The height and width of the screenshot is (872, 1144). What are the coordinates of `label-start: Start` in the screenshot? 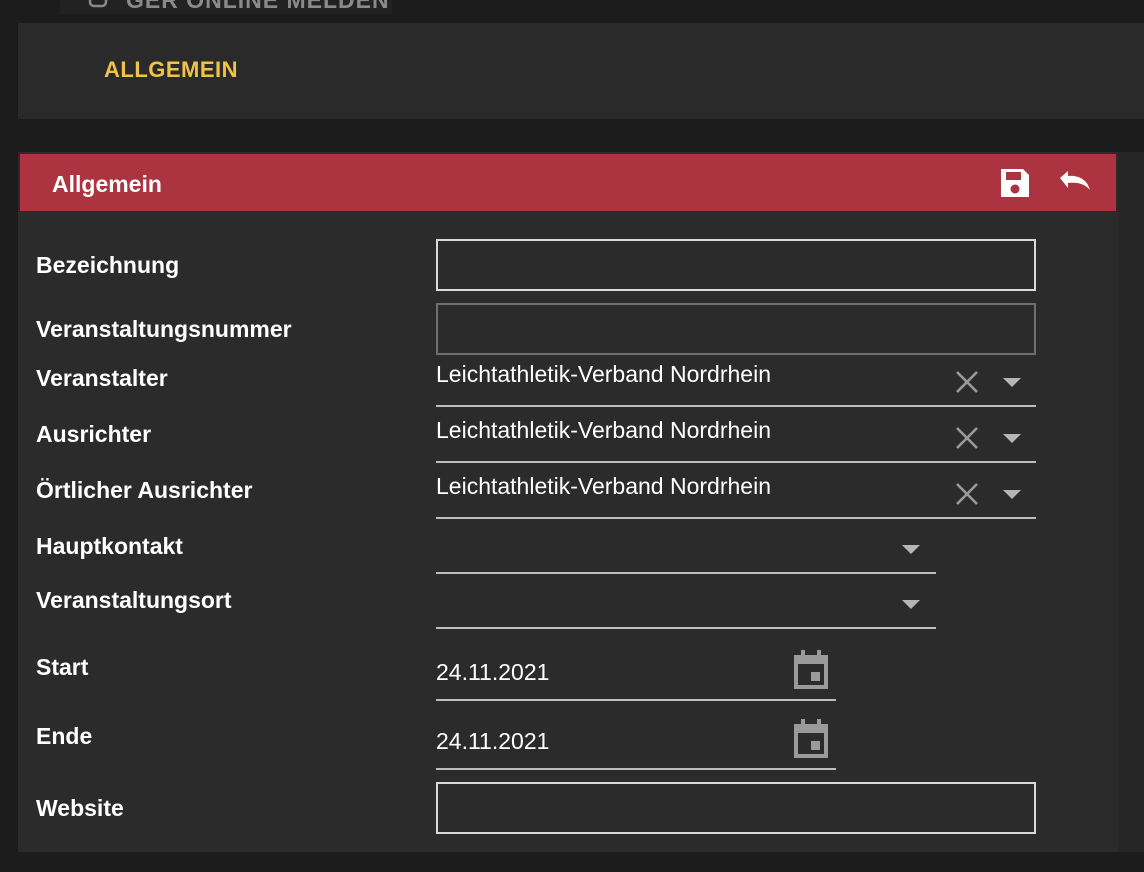 It's located at (62, 667).